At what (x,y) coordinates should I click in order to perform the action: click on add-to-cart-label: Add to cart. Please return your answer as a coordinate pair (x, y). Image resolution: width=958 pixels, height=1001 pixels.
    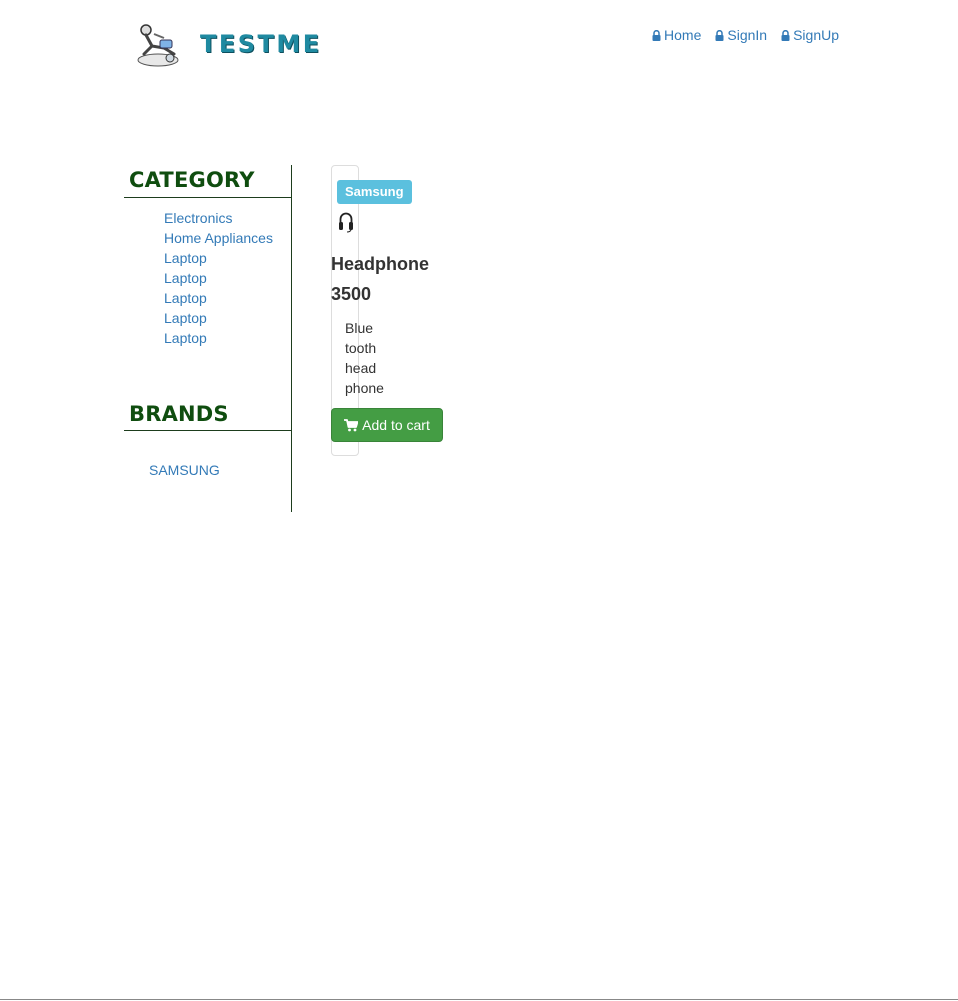
    Looking at the image, I should click on (396, 425).